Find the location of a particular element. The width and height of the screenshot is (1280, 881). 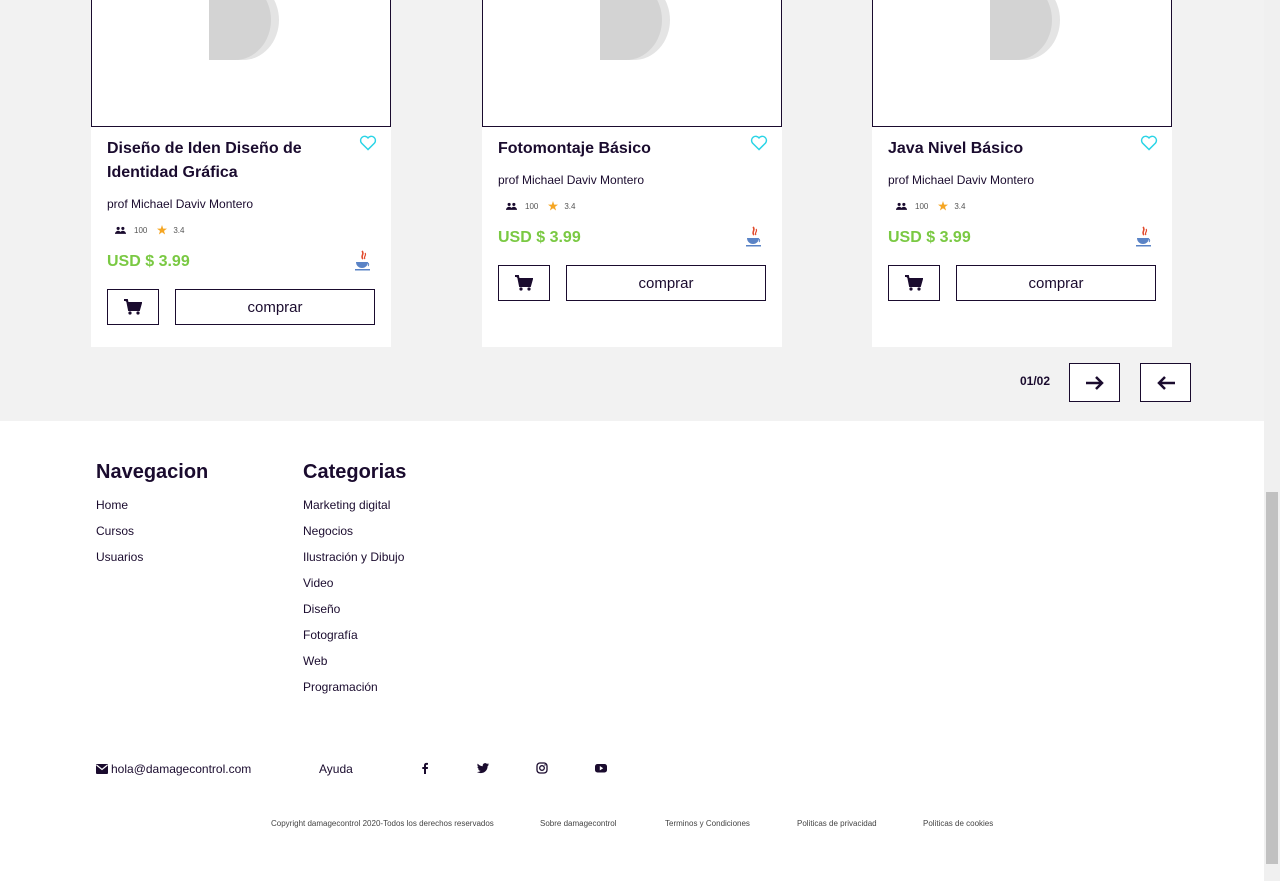

cookies-link: Politicas de cookies is located at coordinates (958, 823).